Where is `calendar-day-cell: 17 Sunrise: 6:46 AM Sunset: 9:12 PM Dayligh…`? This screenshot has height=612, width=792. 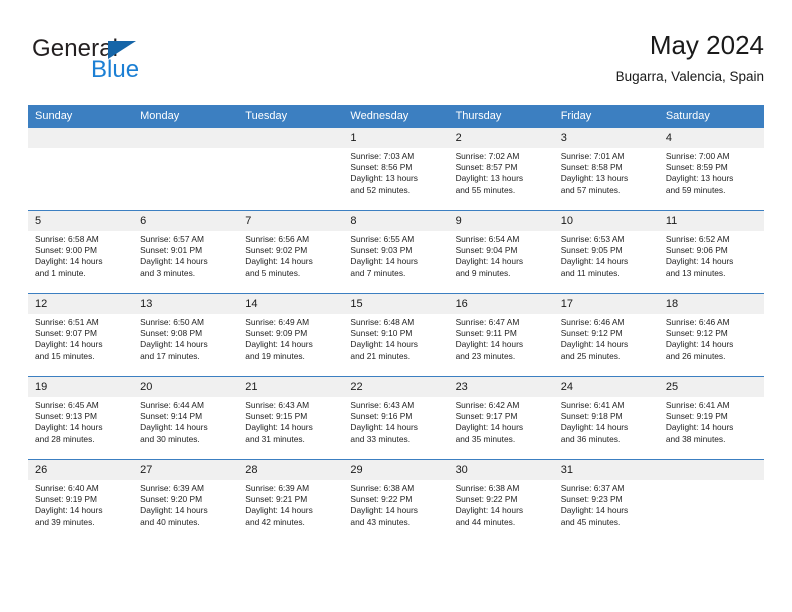 calendar-day-cell: 17 Sunrise: 6:46 AM Sunset: 9:12 PM Dayligh… is located at coordinates (606, 335).